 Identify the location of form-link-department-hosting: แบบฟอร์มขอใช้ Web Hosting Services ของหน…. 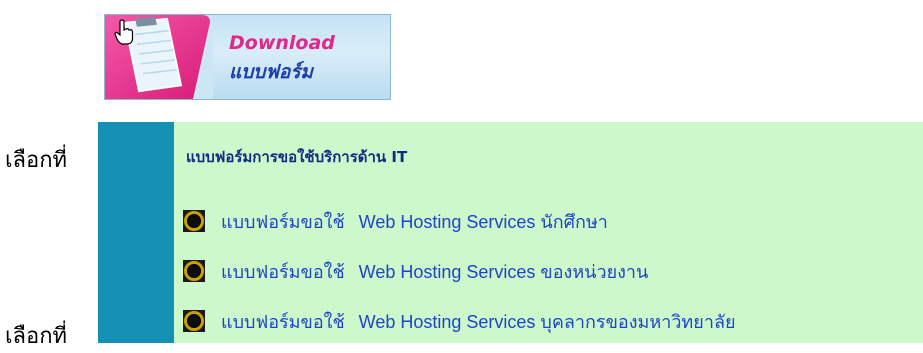
(415, 271).